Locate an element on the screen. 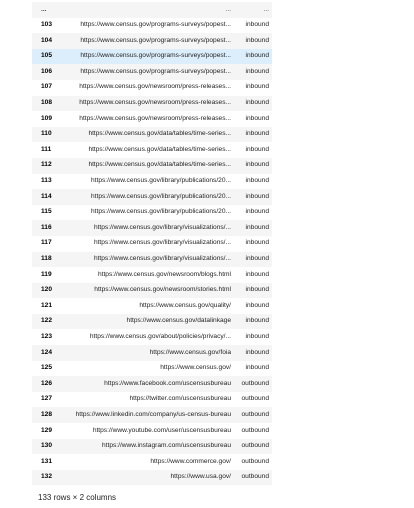  row-index: 126 is located at coordinates (45, 384).